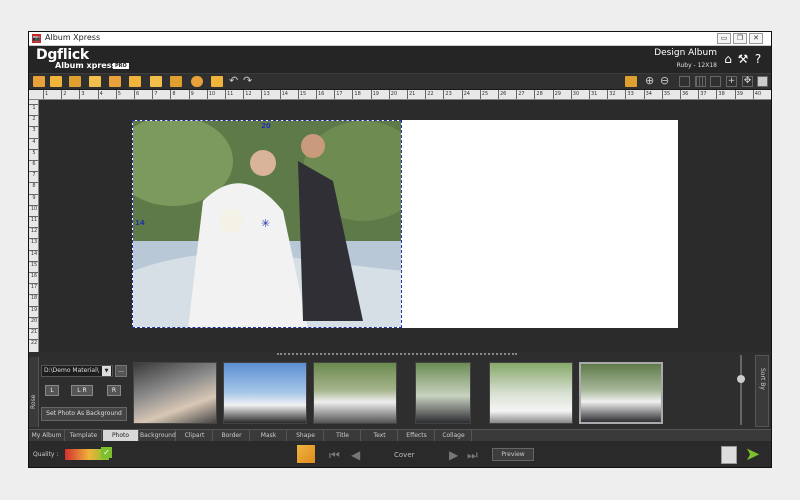 The height and width of the screenshot is (500, 800). Describe the element at coordinates (33, 174) in the screenshot. I see `ruler-mark: 7` at that location.